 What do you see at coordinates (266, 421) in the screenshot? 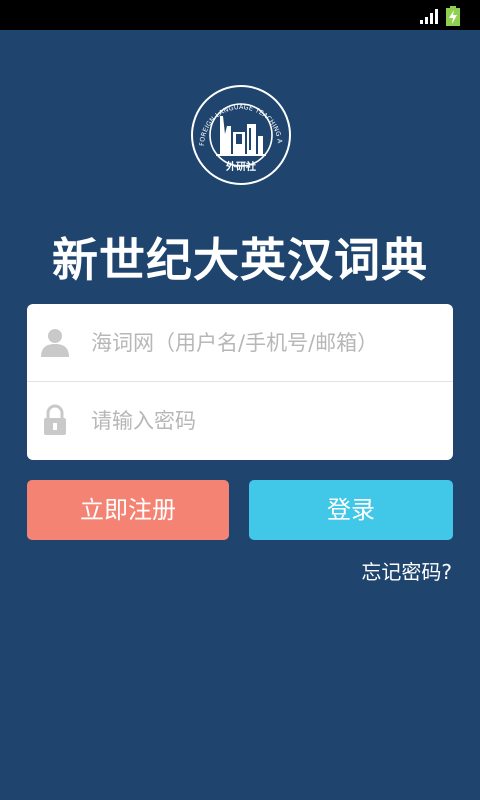
I see `password-input` at bounding box center [266, 421].